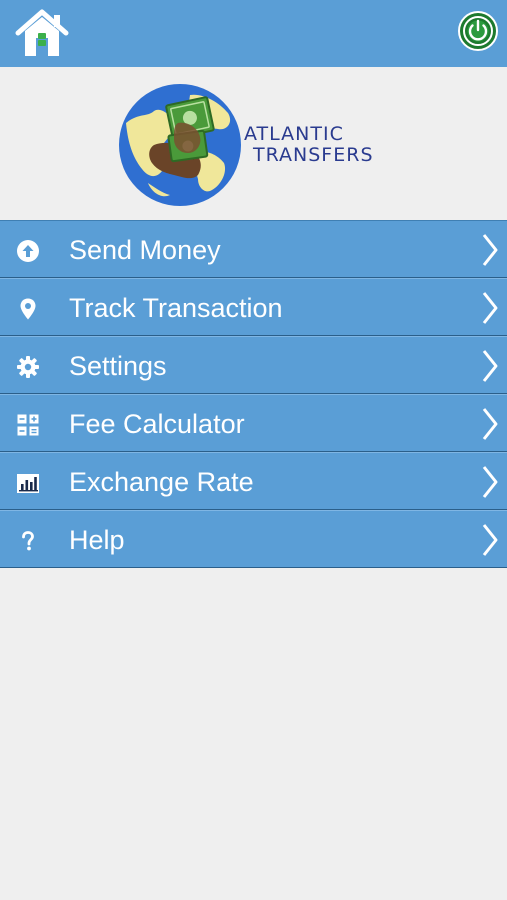  I want to click on location-pin-icon, so click(28, 309).